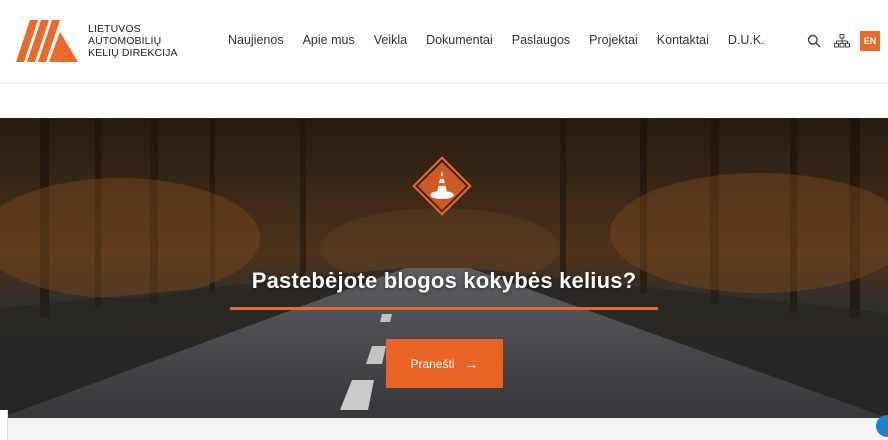 This screenshot has height=440, width=888. Describe the element at coordinates (4, 425) in the screenshot. I see `side-tab` at that location.